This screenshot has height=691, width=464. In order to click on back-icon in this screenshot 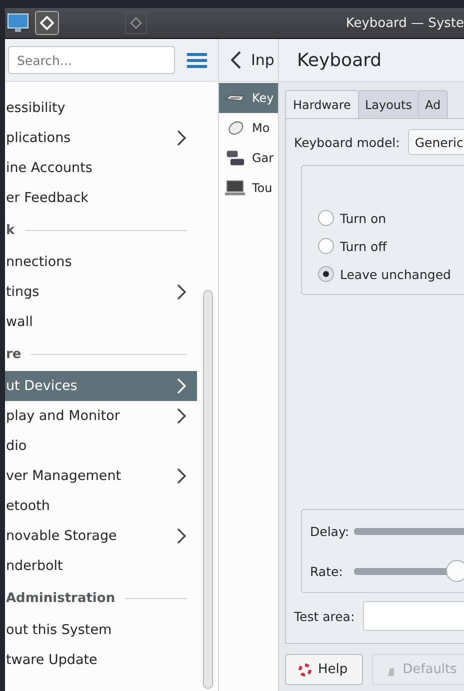, I will do `click(236, 60)`.